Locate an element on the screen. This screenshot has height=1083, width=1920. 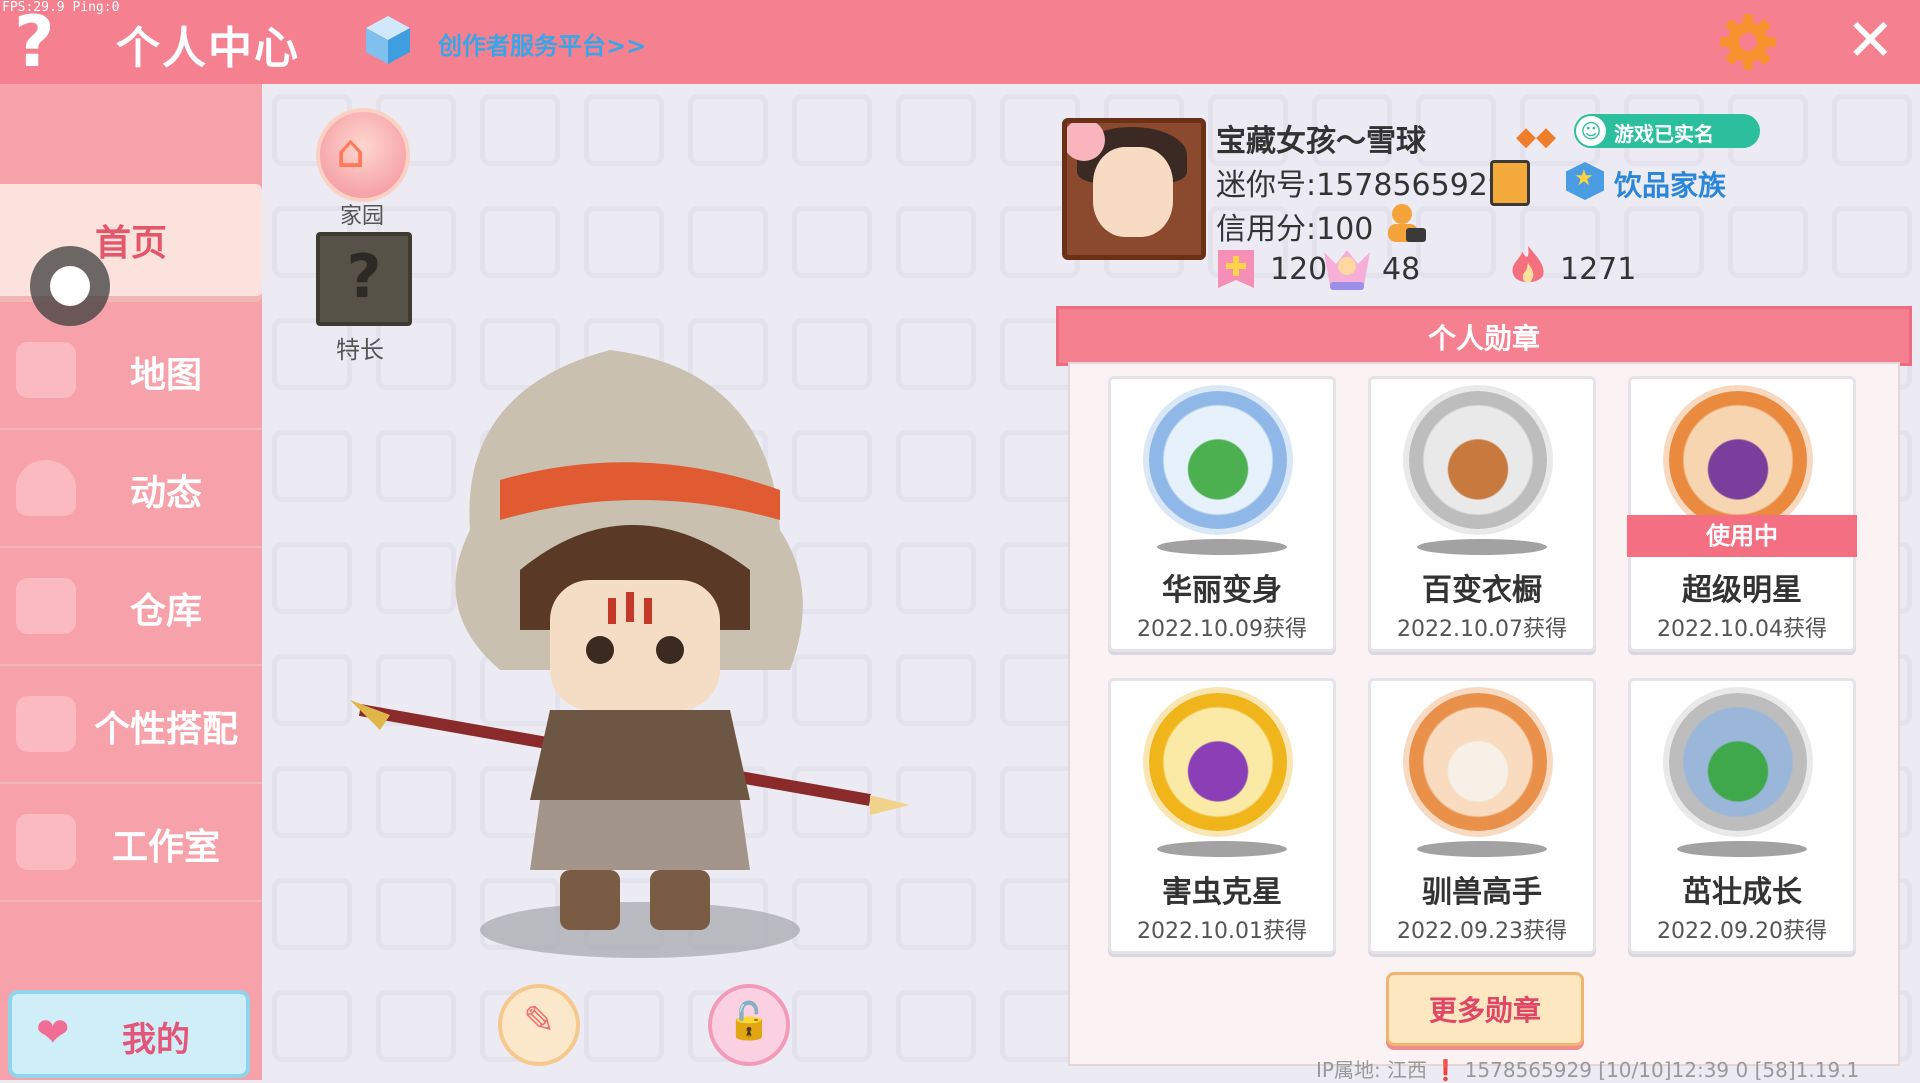
flame-icon is located at coordinates (1528, 264).